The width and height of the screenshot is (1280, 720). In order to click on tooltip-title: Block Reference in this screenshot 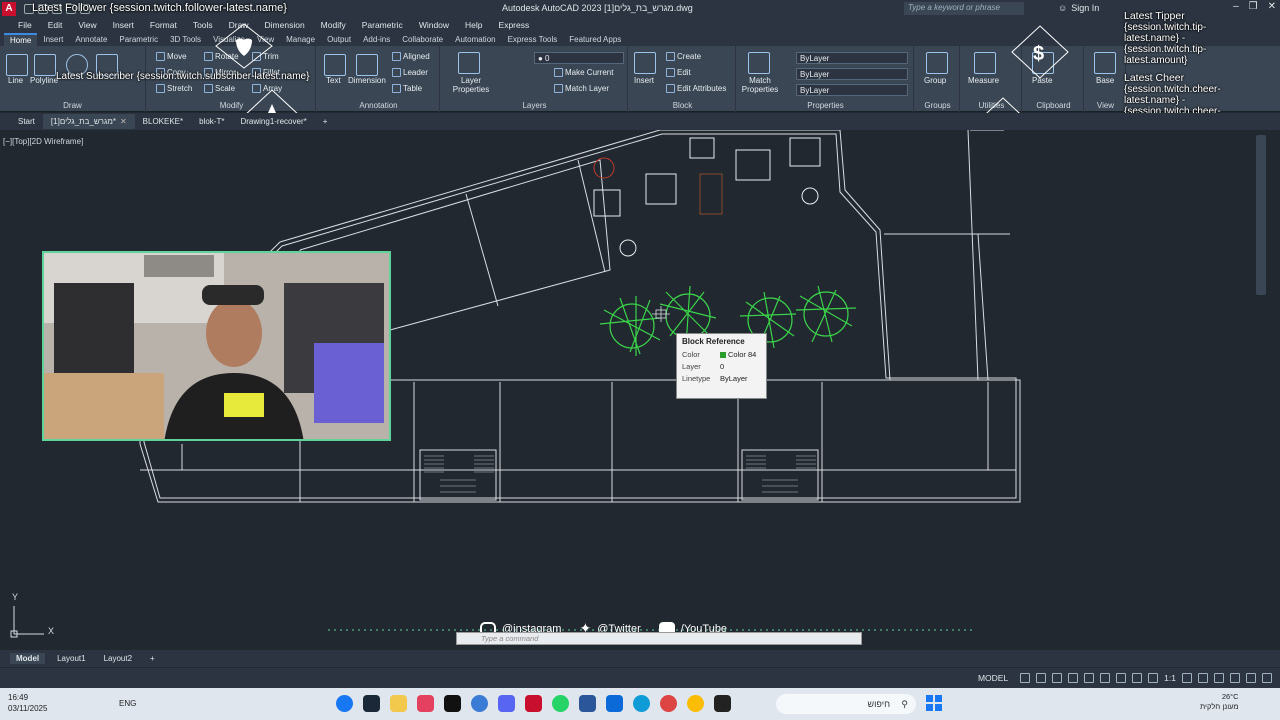, I will do `click(713, 341)`.